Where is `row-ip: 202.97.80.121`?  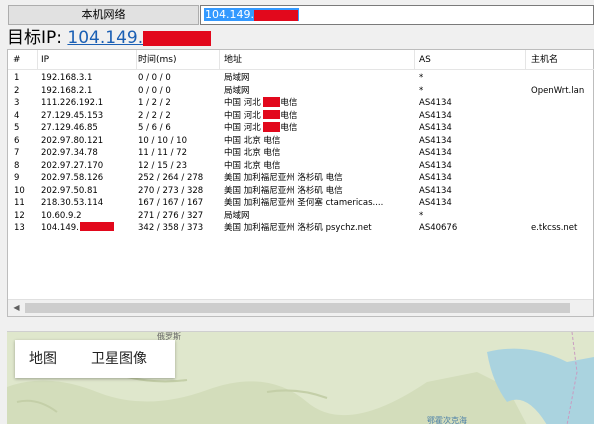
row-ip: 202.97.80.121 is located at coordinates (72, 140).